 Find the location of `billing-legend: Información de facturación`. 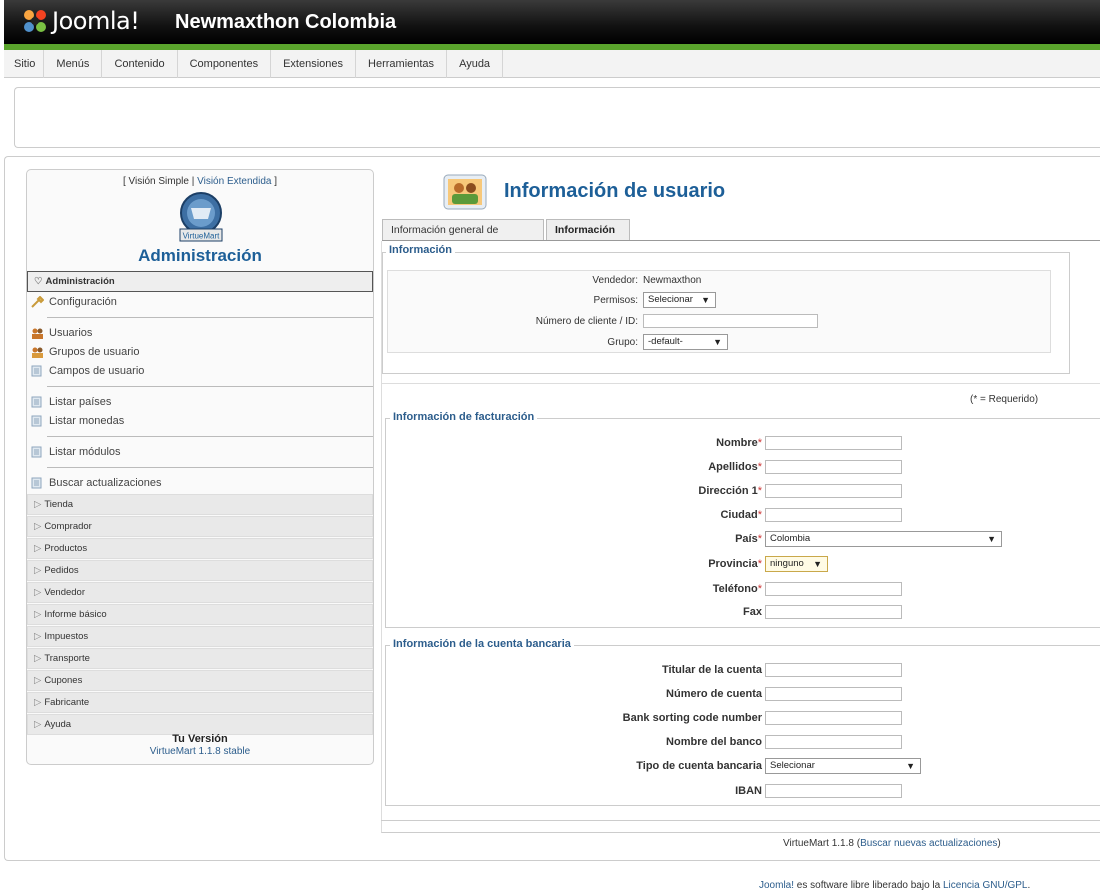

billing-legend: Información de facturación is located at coordinates (464, 417).